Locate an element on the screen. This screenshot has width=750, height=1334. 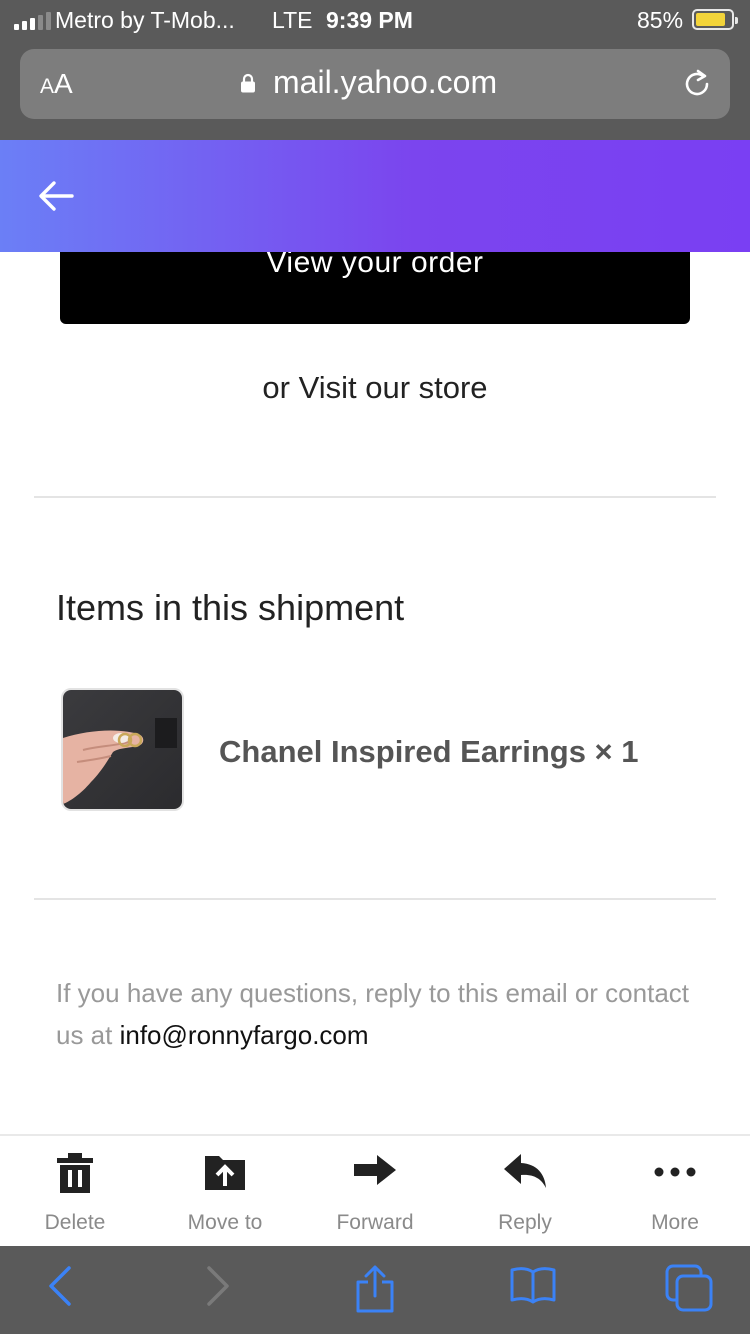
reply-label: Reply is located at coordinates (525, 1222).